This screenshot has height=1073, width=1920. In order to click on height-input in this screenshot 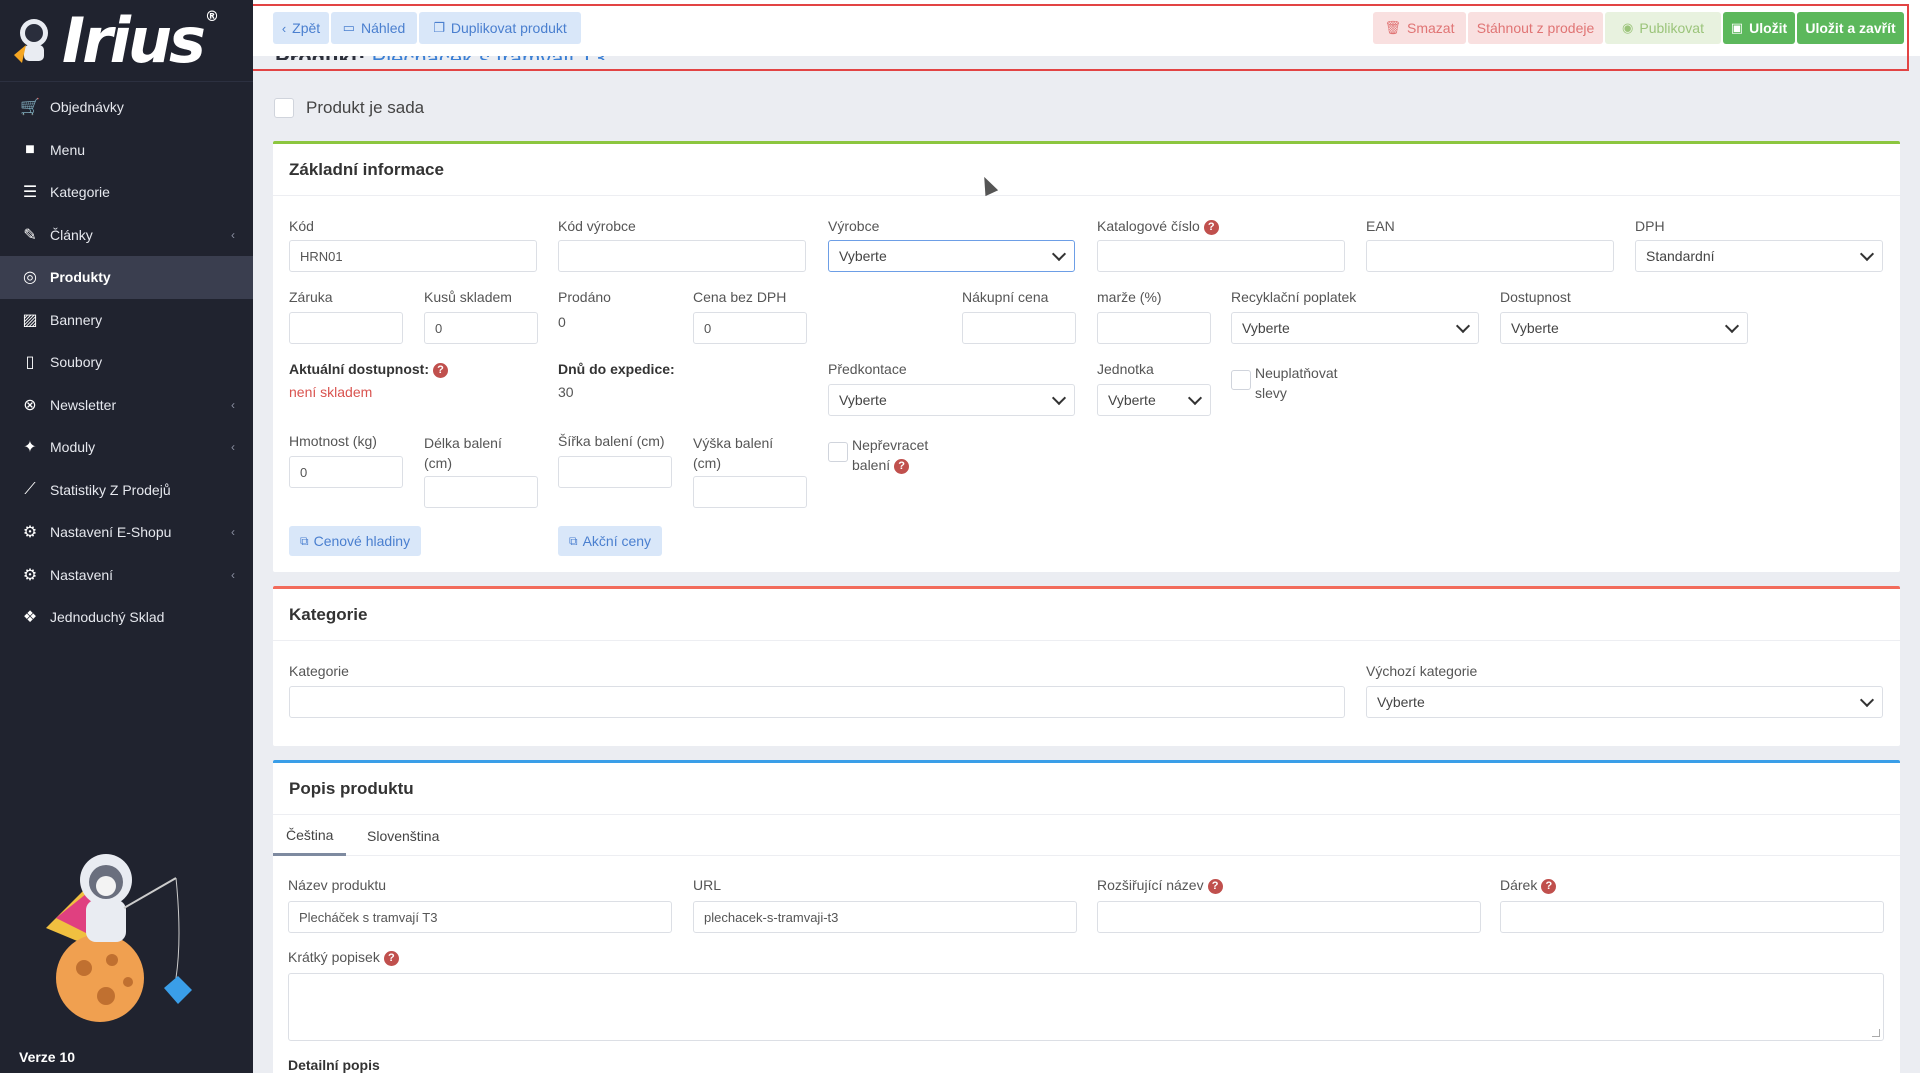, I will do `click(750, 492)`.